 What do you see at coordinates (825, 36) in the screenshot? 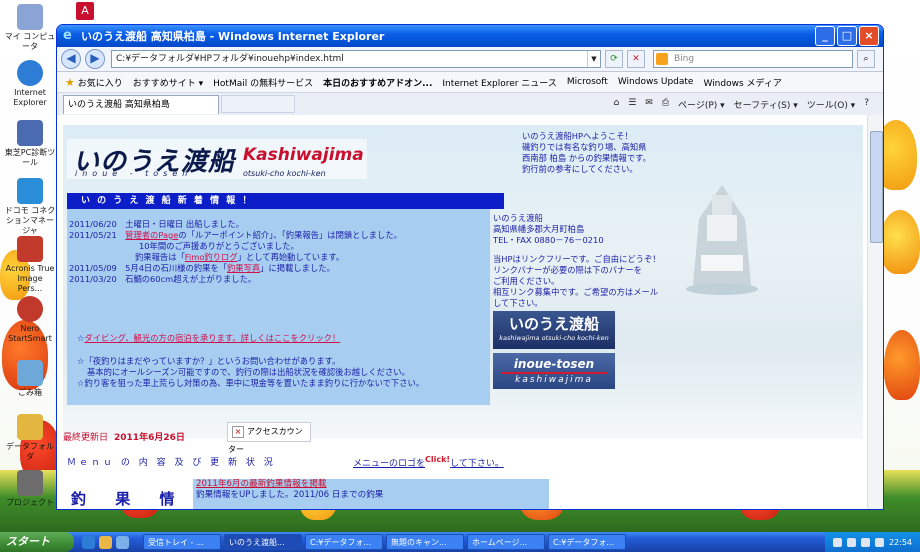
I see `minimize-button: _` at bounding box center [825, 36].